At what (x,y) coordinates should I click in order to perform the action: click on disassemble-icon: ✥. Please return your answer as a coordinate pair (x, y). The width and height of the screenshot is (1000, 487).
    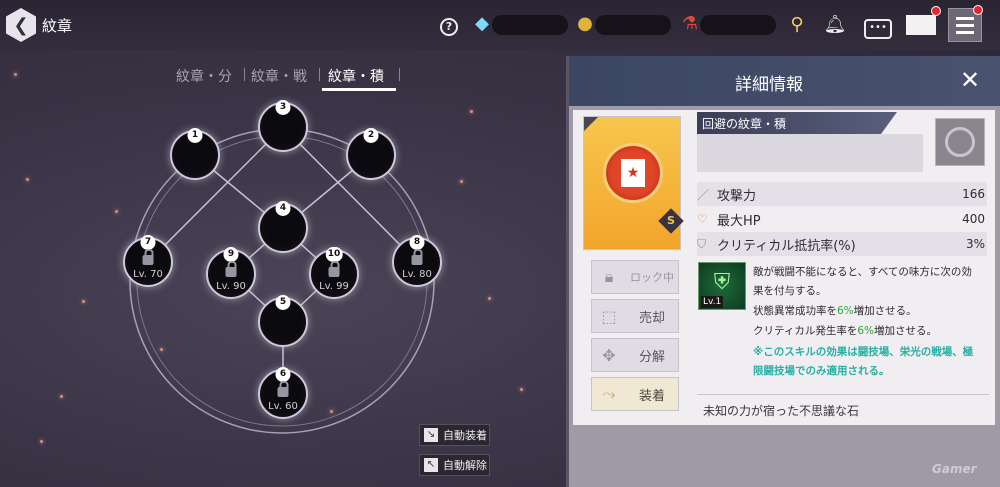
    Looking at the image, I should click on (609, 355).